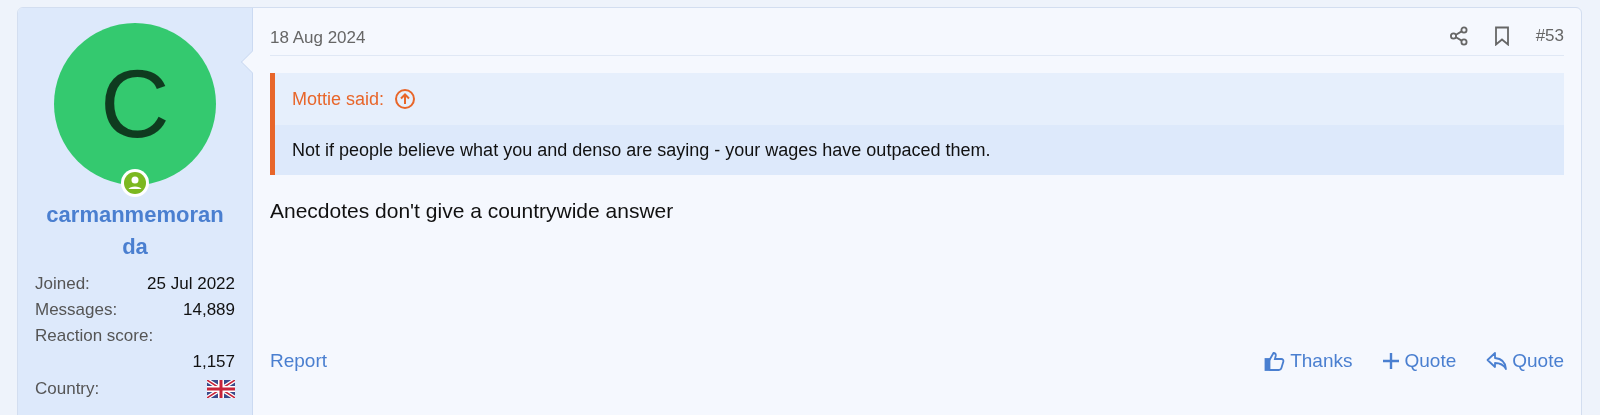 This screenshot has height=415, width=1600. I want to click on avatar: C, so click(135, 104).